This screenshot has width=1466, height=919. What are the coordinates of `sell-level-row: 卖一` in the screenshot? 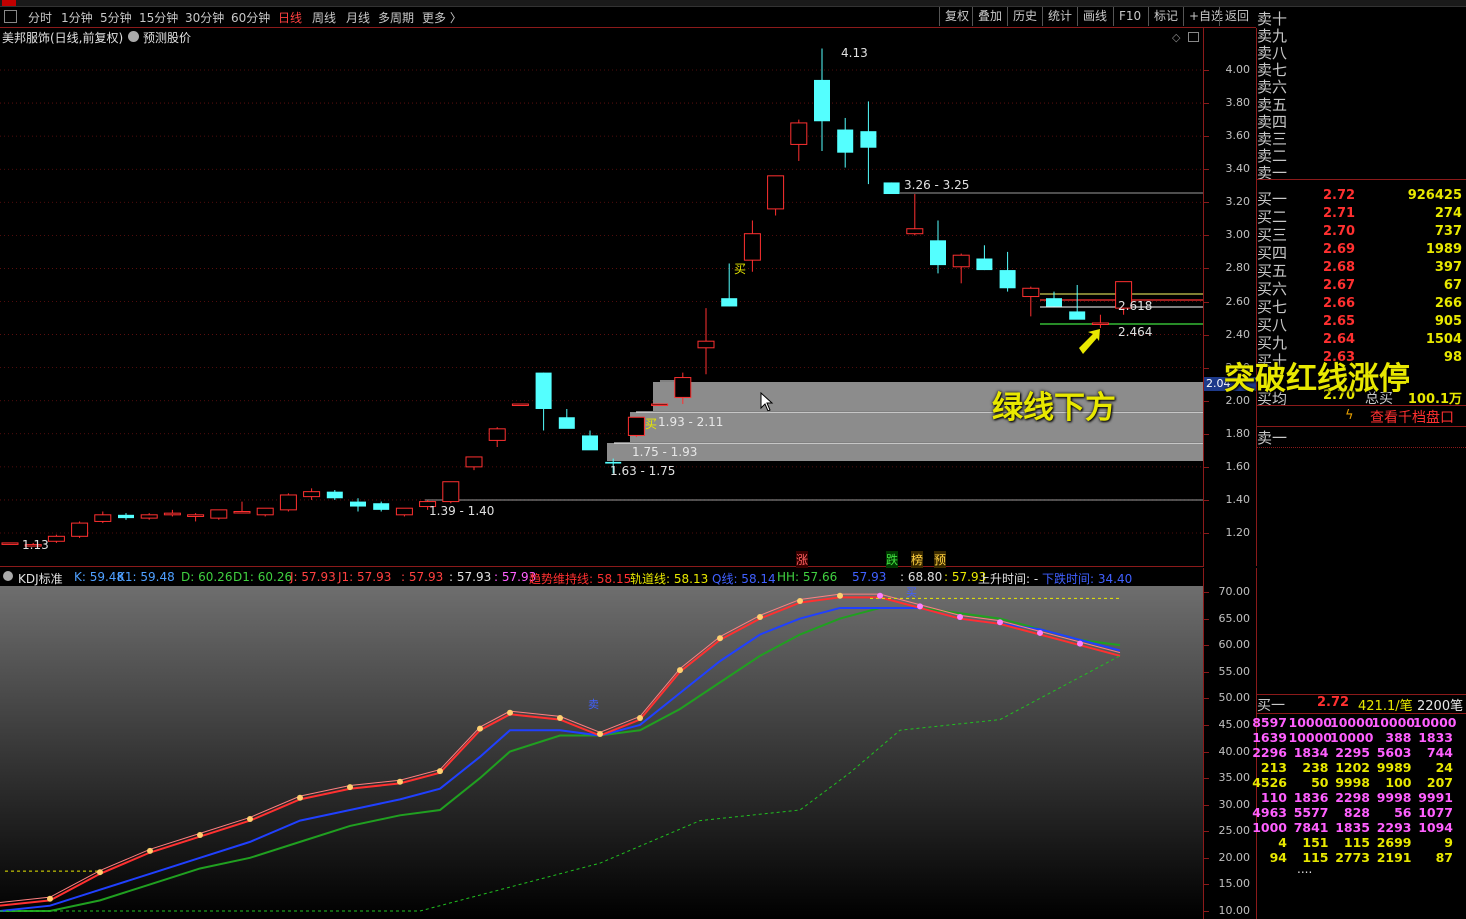 It's located at (1361, 172).